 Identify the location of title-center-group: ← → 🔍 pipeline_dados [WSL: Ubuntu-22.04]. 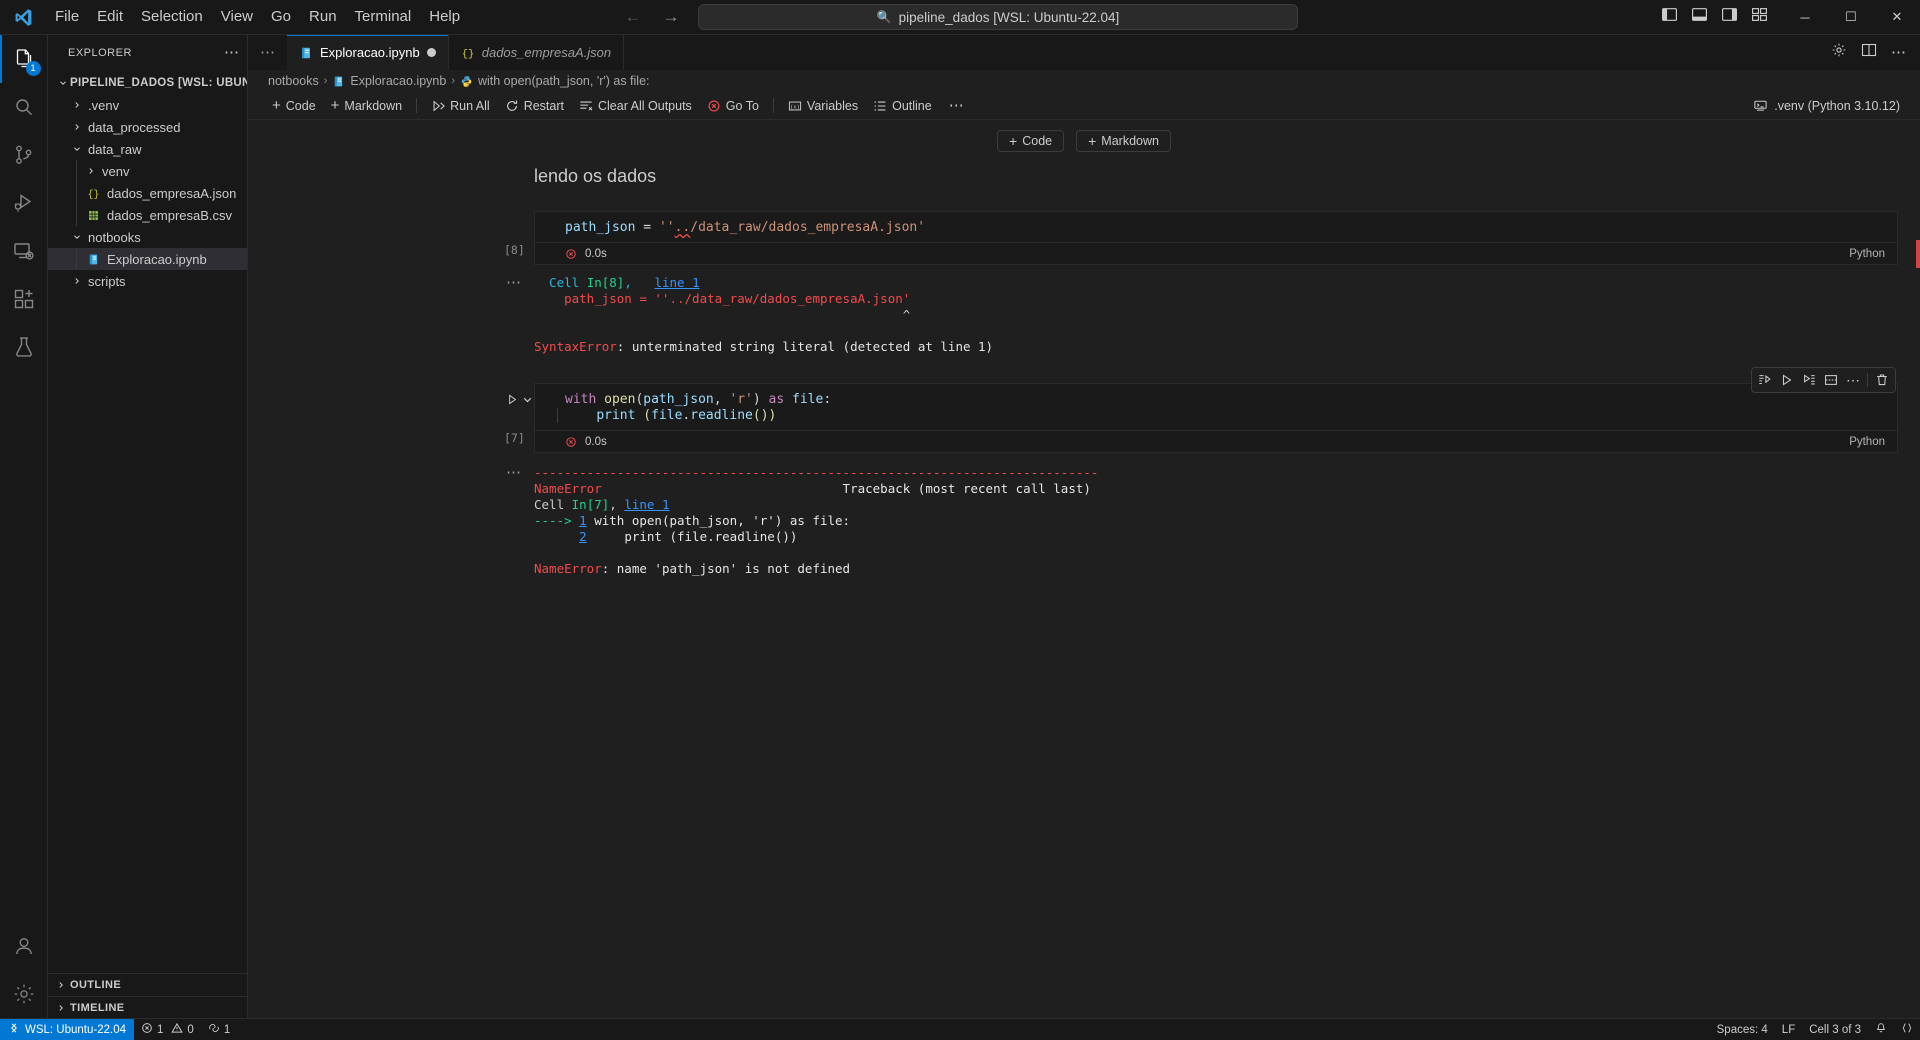
(960, 17).